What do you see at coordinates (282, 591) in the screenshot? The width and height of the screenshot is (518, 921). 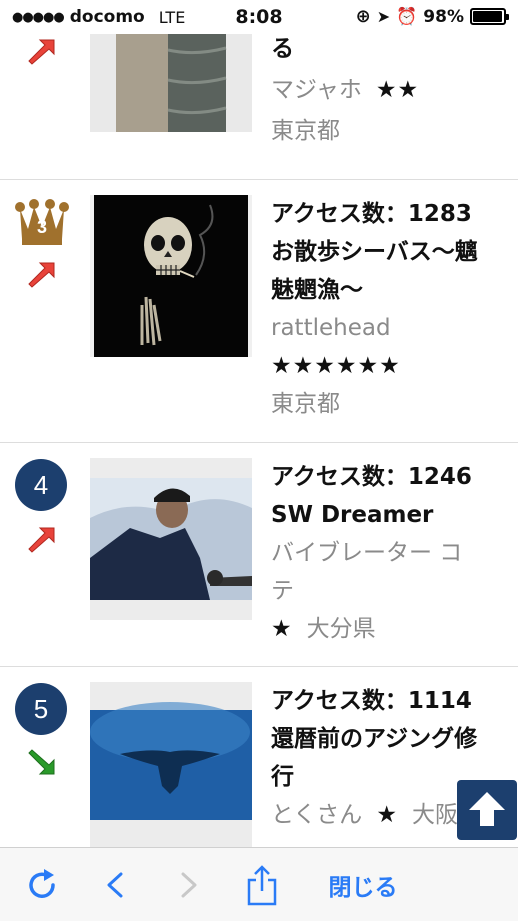 I see `item-user-line2: テ` at bounding box center [282, 591].